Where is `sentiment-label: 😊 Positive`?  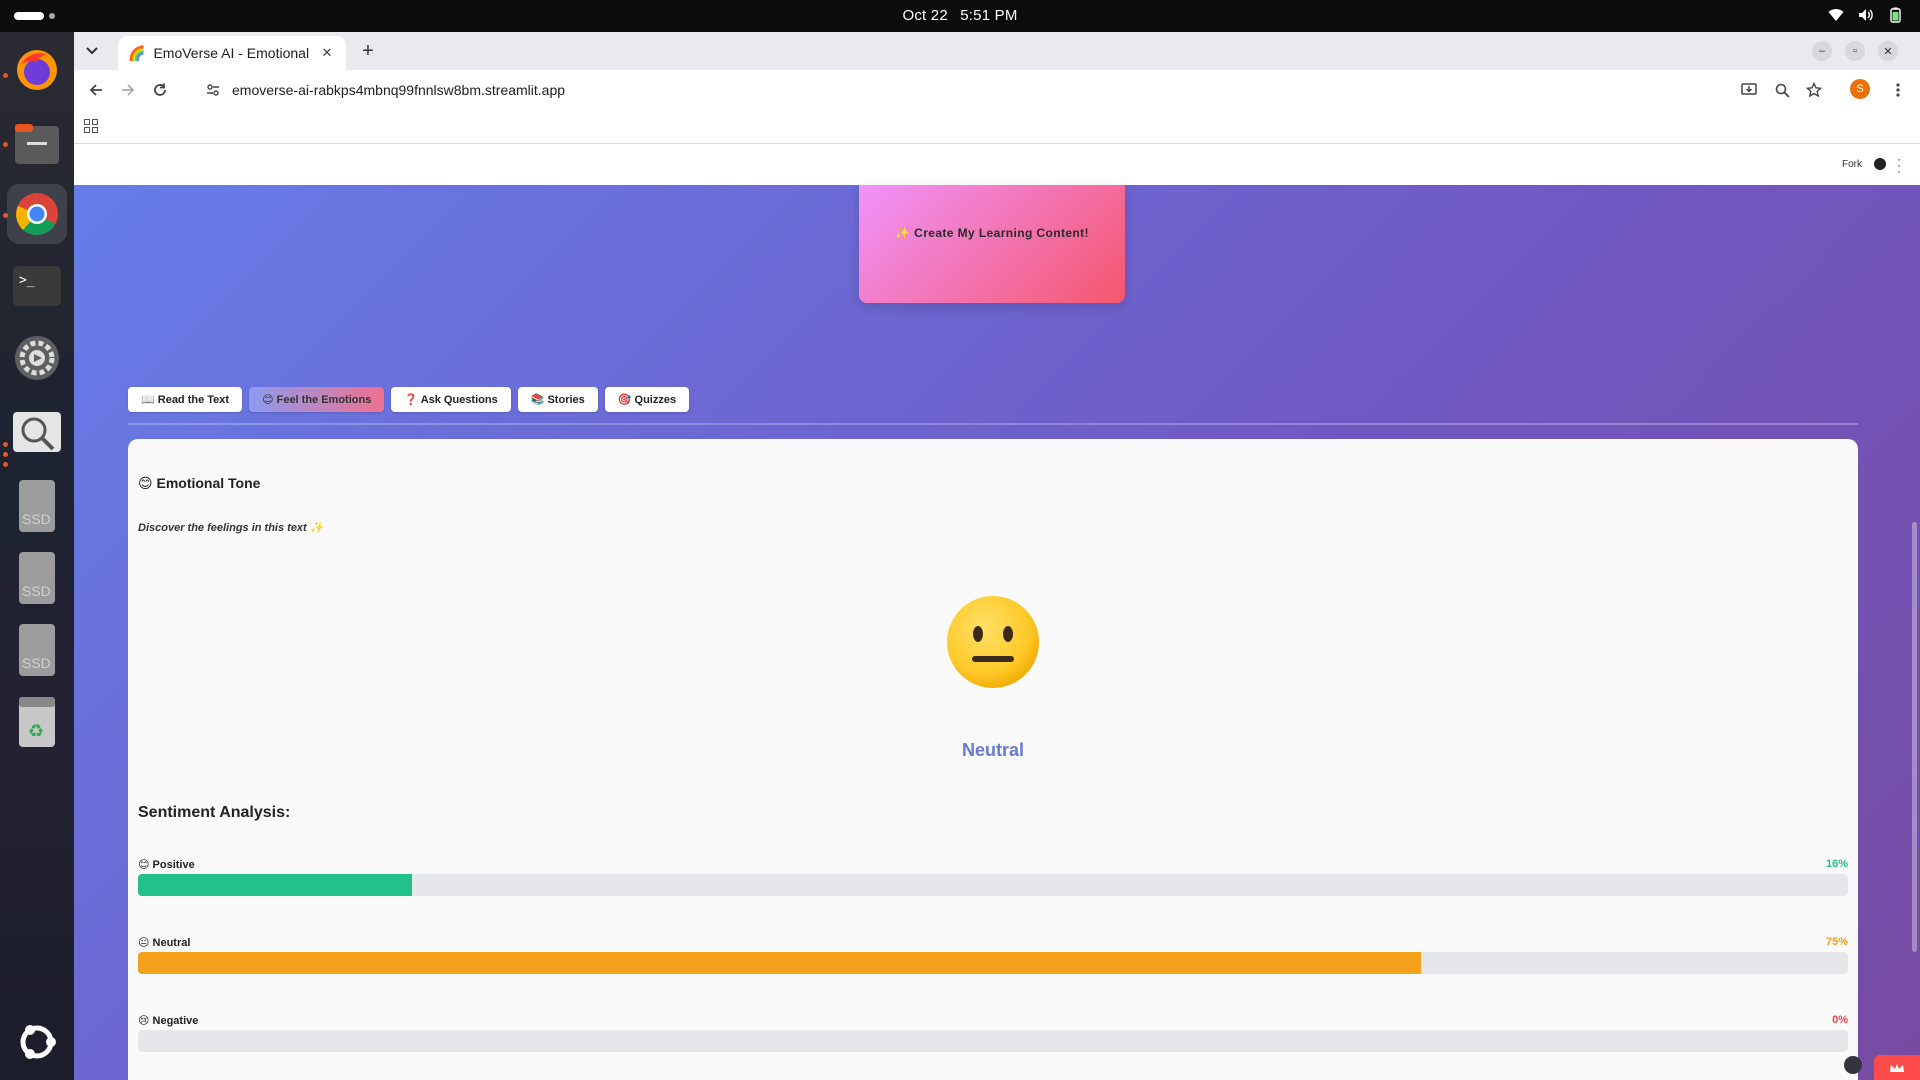
sentiment-label: 😊 Positive is located at coordinates (166, 865).